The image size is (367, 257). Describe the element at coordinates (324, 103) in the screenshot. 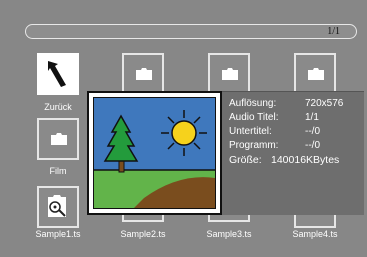

I see `resolution-value: 720x576` at that location.